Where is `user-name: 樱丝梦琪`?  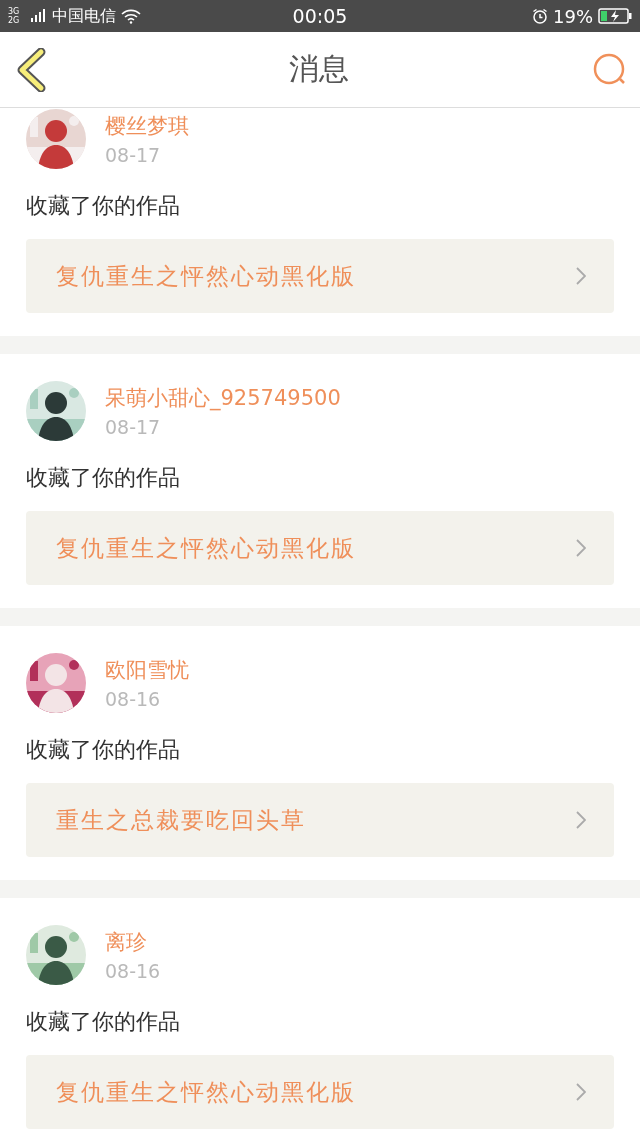 user-name: 樱丝梦琪 is located at coordinates (147, 126).